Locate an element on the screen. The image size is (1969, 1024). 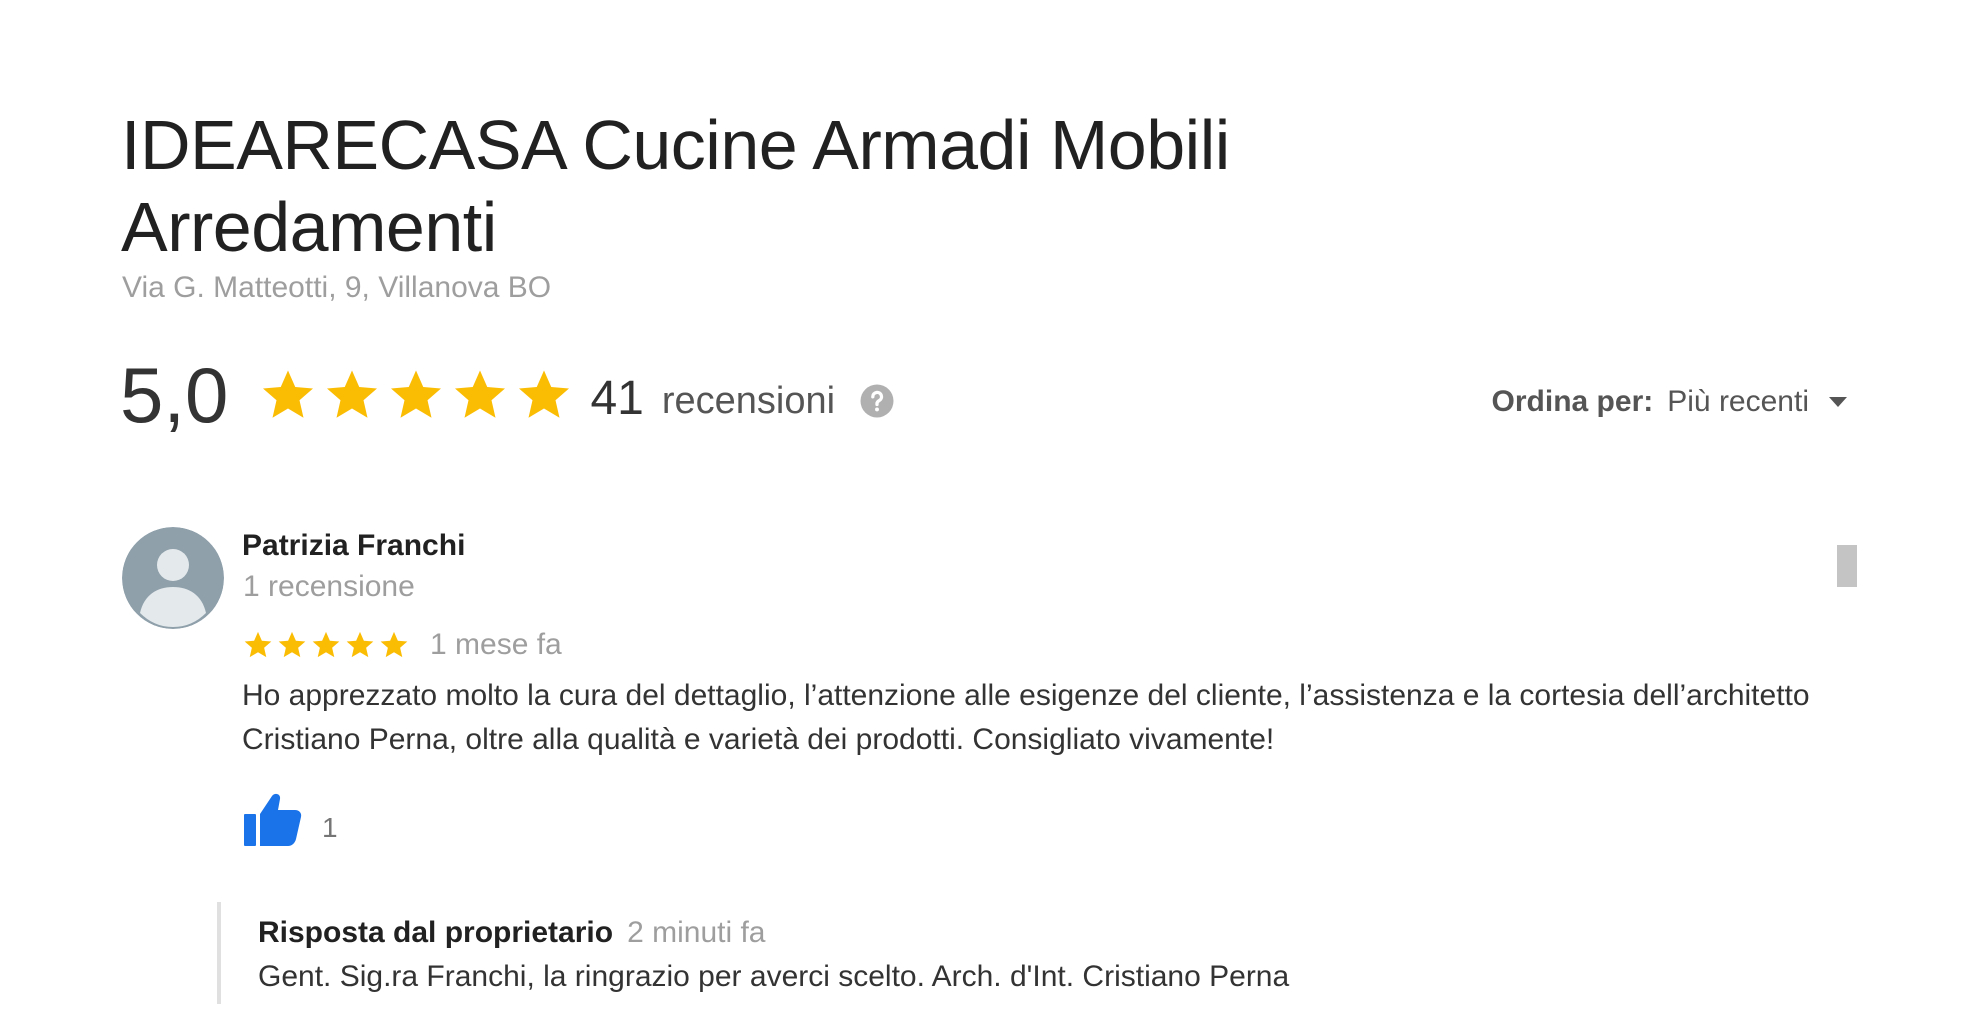
review-date: 1 mese fa is located at coordinates (496, 644).